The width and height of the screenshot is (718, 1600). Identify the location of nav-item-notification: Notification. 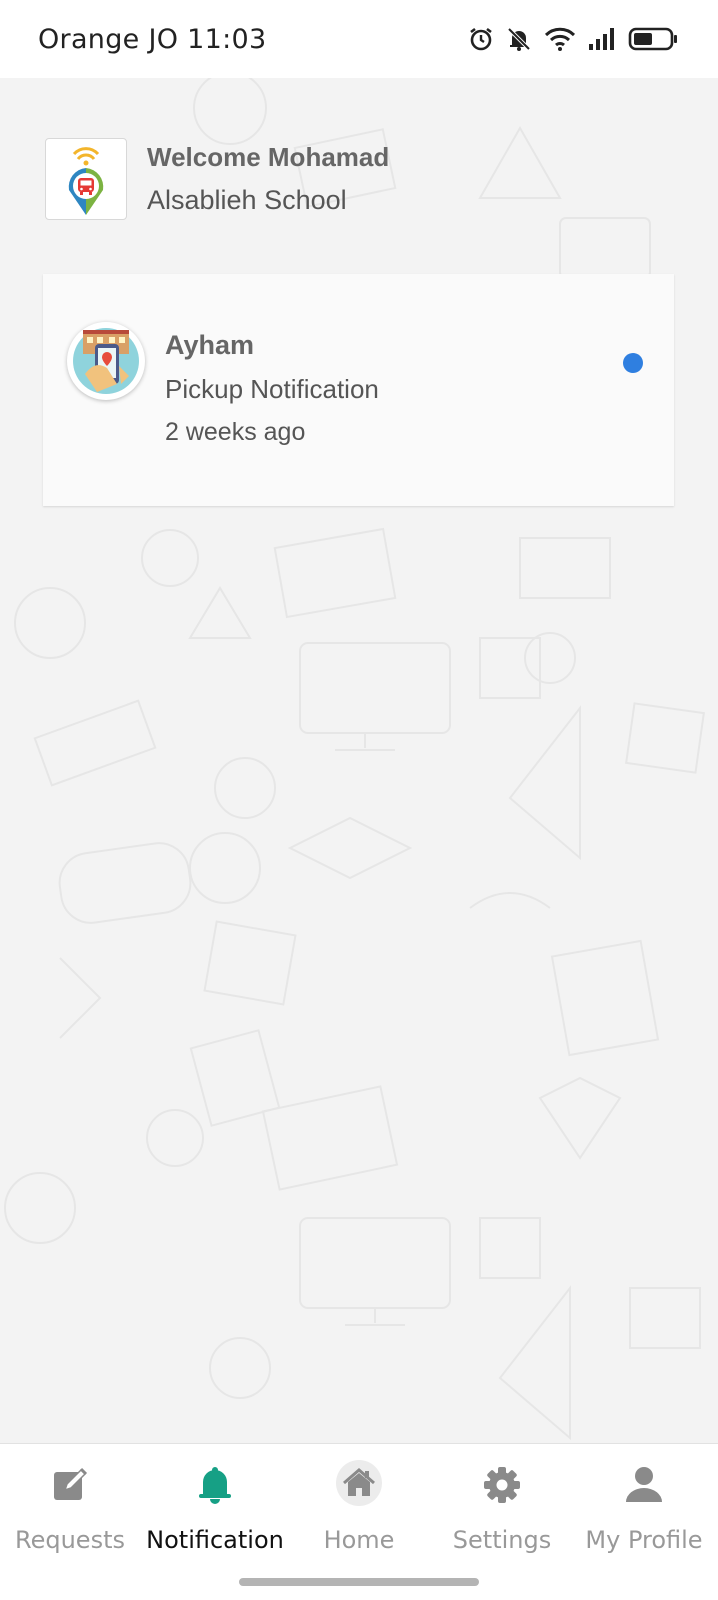
(215, 1499).